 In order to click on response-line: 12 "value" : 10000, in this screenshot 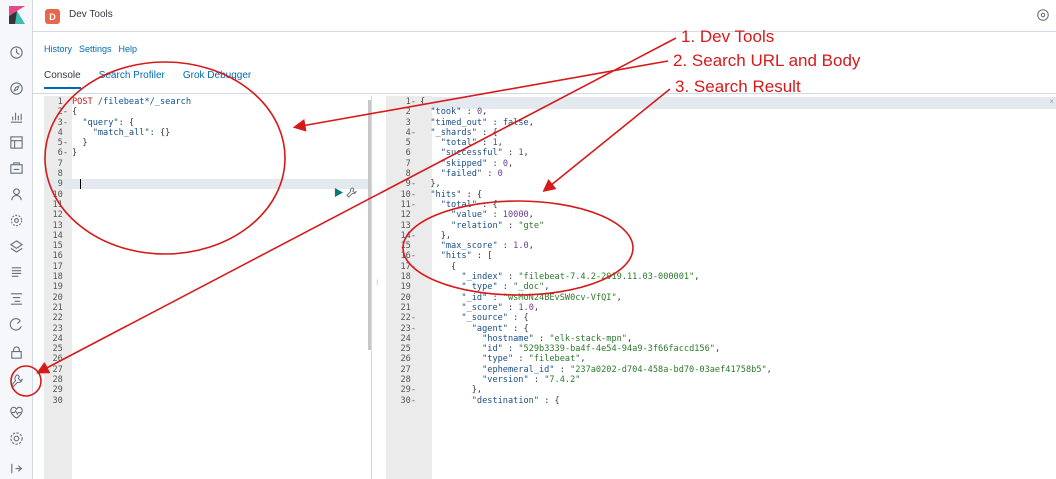, I will do `click(579, 215)`.